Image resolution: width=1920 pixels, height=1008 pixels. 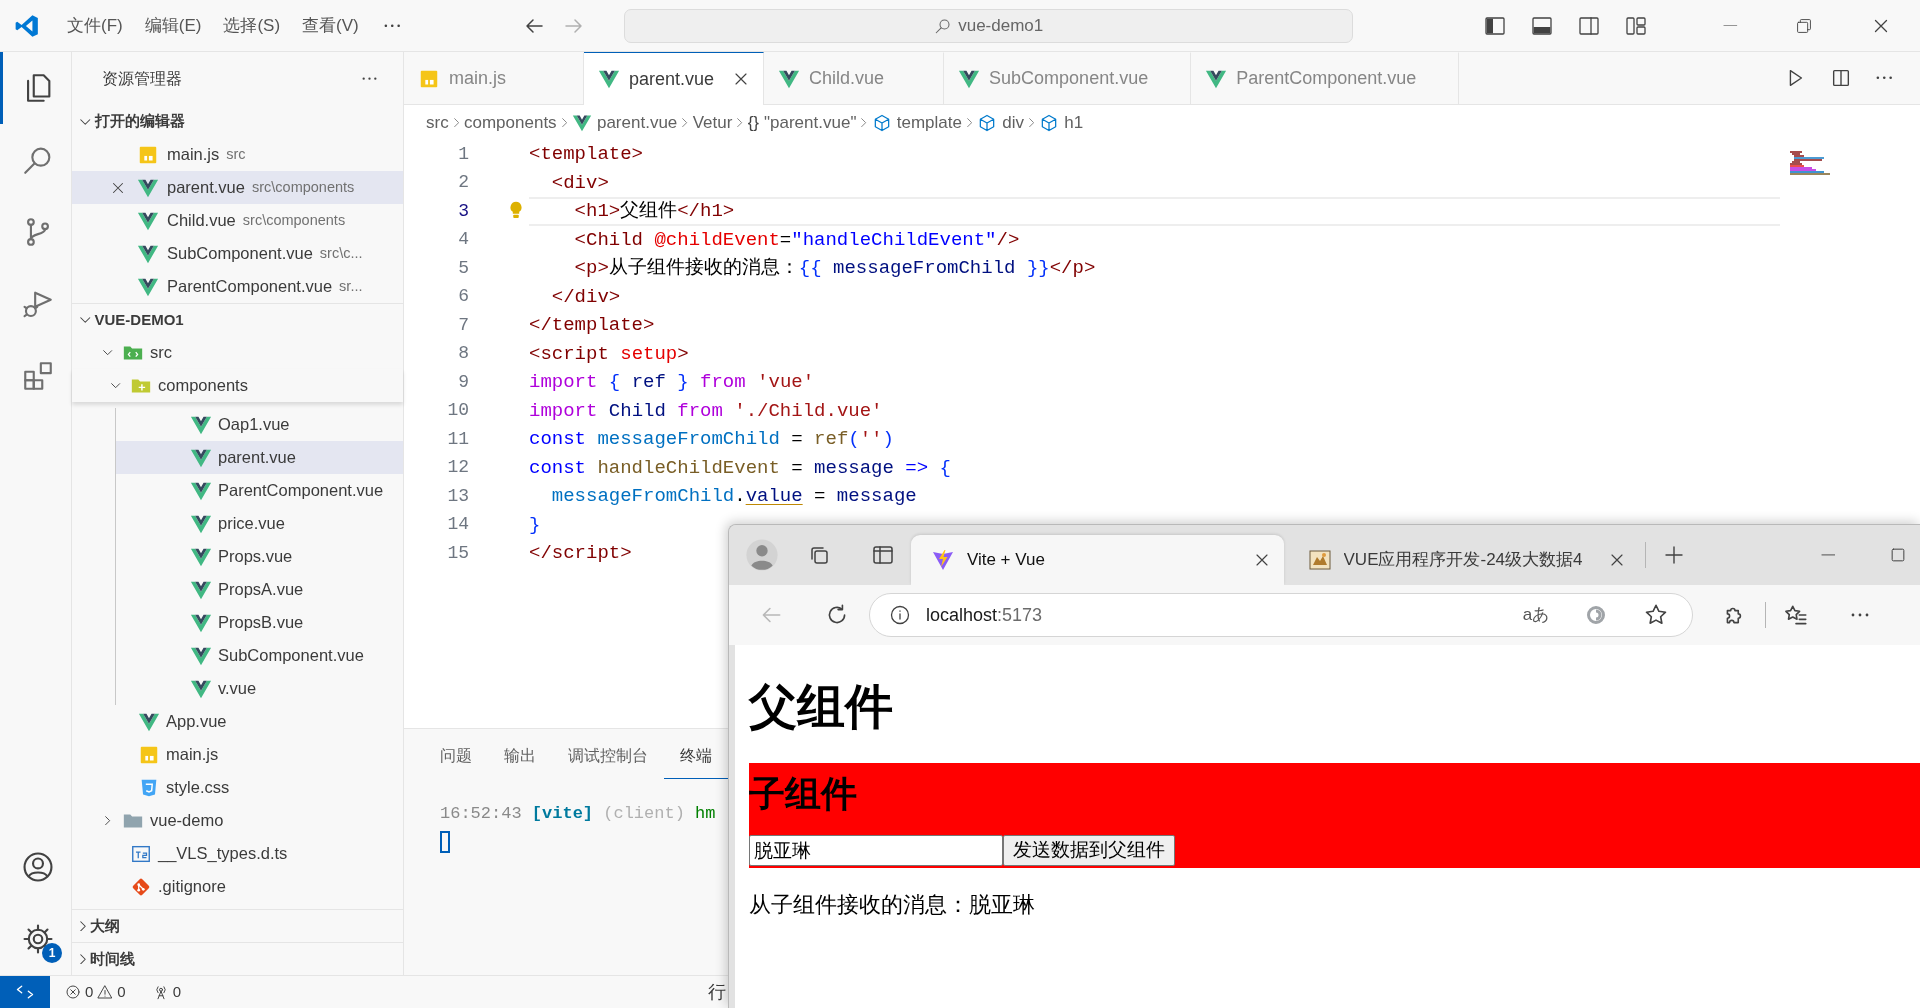 I want to click on app-logo-icon, so click(x=27, y=25).